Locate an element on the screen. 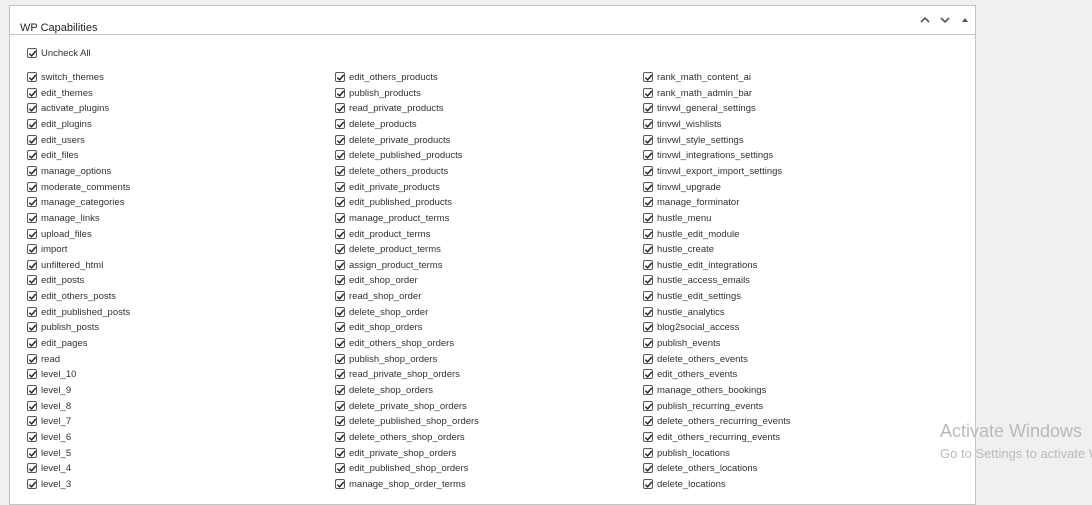  capability-checkbox-edit_published_products: edit_published_products is located at coordinates (393, 202).